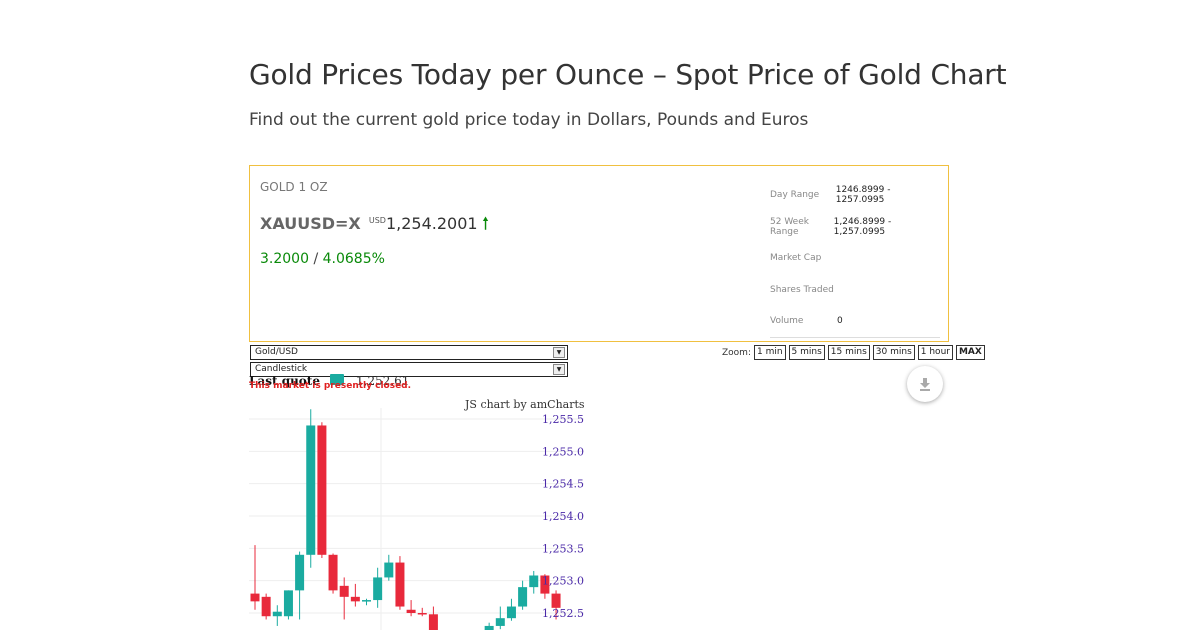 The image size is (1200, 630). Describe the element at coordinates (855, 322) in the screenshot. I see `stat-row: Volume 0` at that location.